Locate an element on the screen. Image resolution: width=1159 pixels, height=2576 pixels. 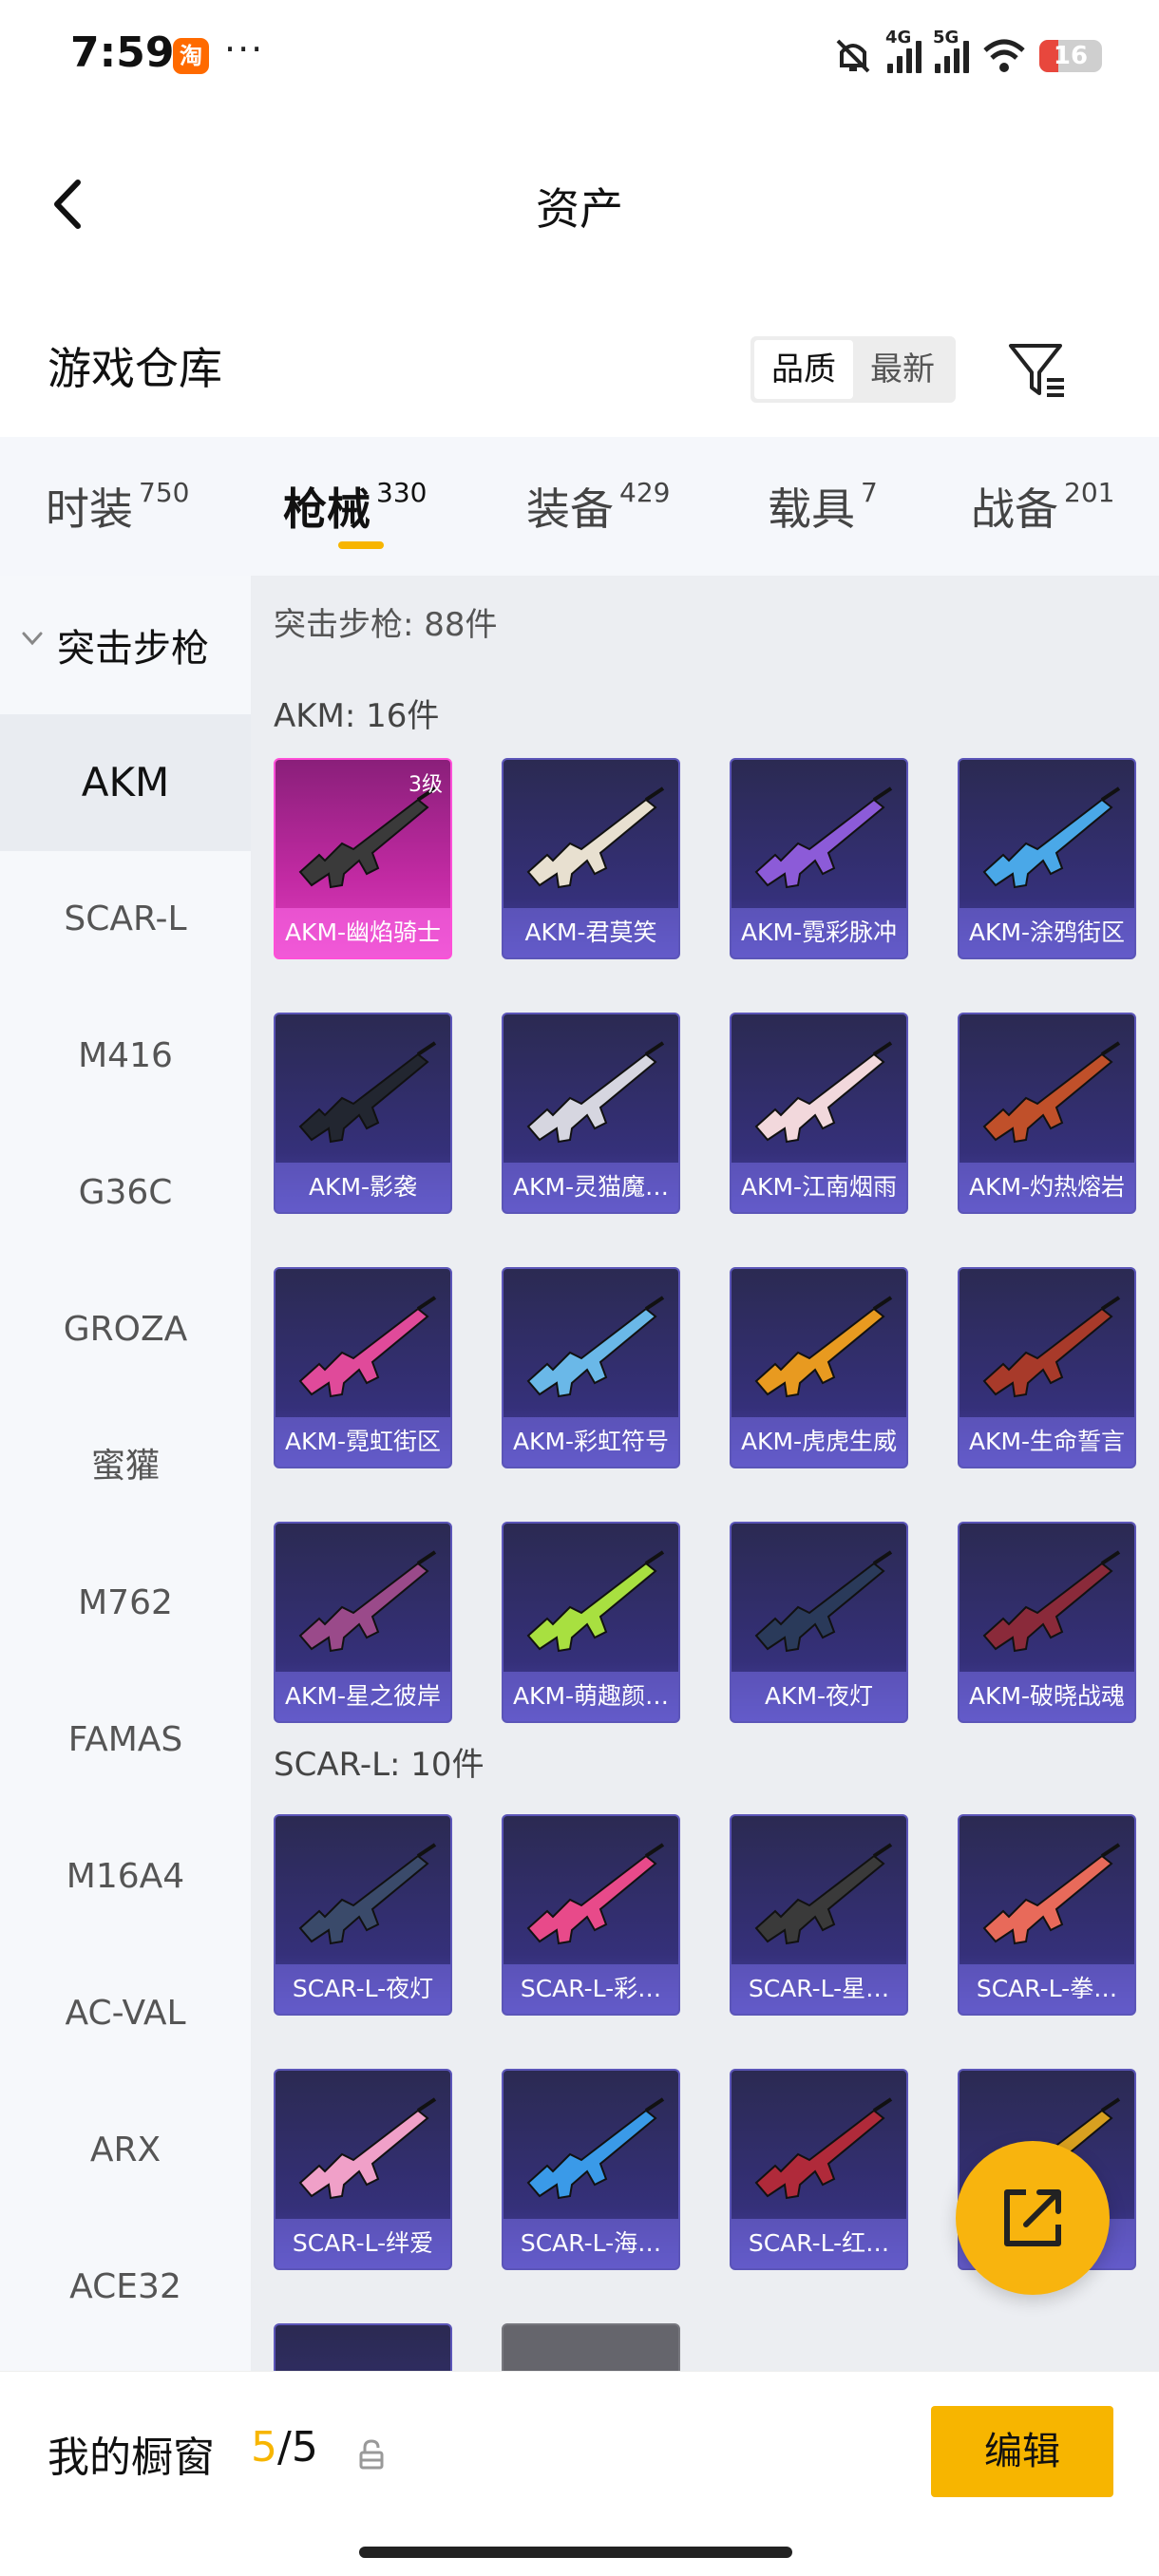
sidebar-item: AKM is located at coordinates (125, 782).